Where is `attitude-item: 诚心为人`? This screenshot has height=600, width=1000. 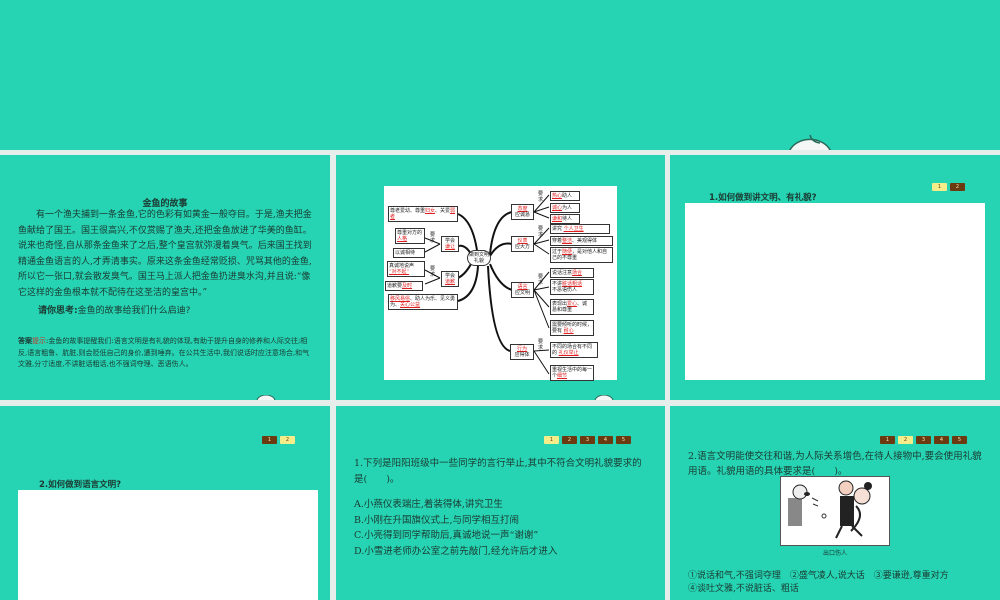
attitude-item: 诚心为人 is located at coordinates (565, 208).